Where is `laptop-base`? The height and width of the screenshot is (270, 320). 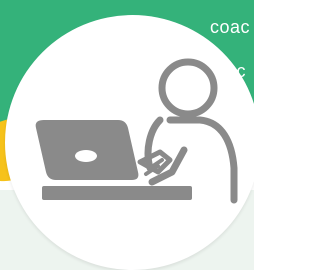 laptop-base is located at coordinates (117, 193).